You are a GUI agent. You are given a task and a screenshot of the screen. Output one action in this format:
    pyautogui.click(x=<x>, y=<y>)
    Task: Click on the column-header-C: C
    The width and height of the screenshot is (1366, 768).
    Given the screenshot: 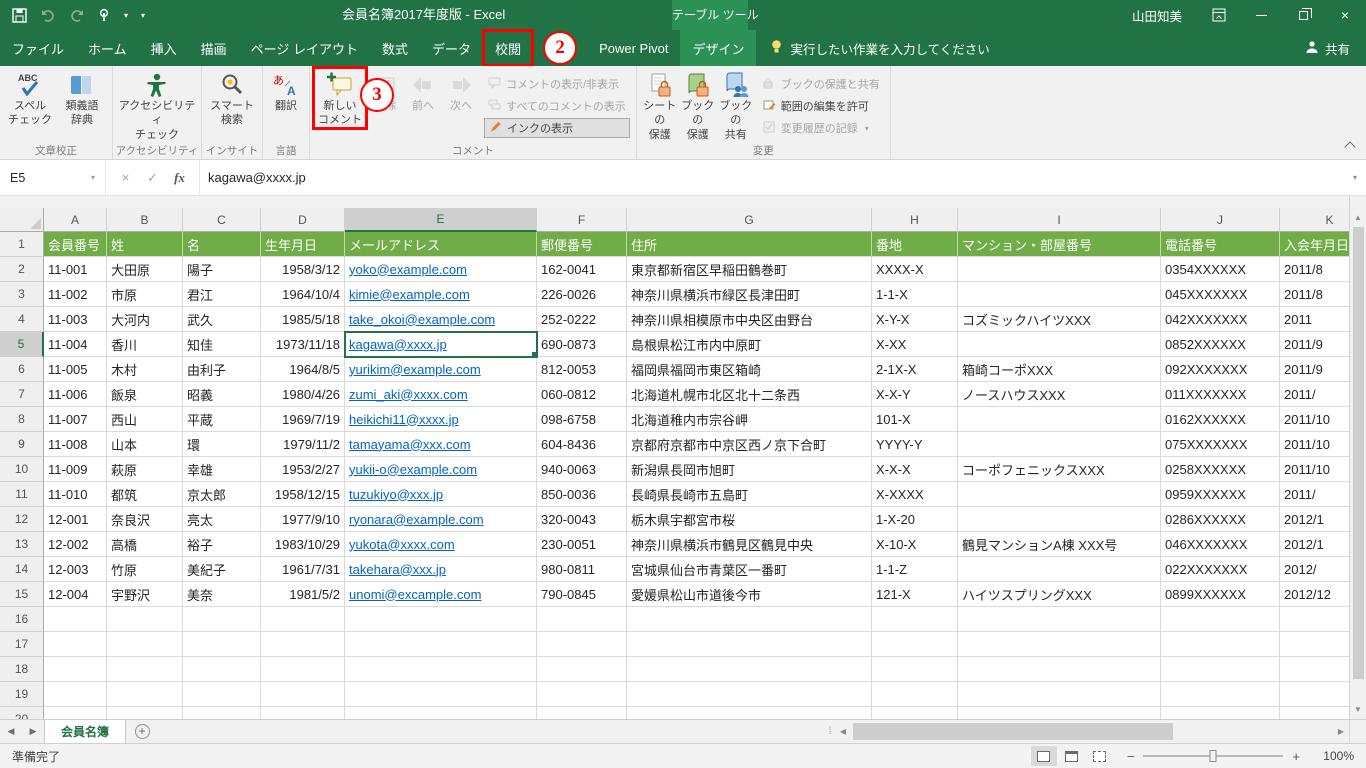 What is the action you would take?
    pyautogui.click(x=222, y=220)
    